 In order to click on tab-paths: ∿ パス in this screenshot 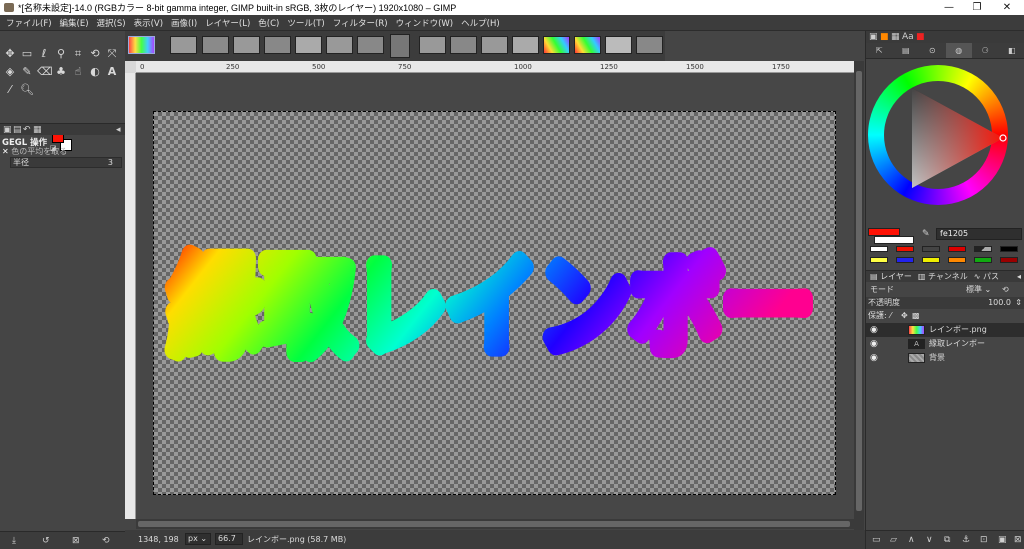, I will do `click(986, 276)`.